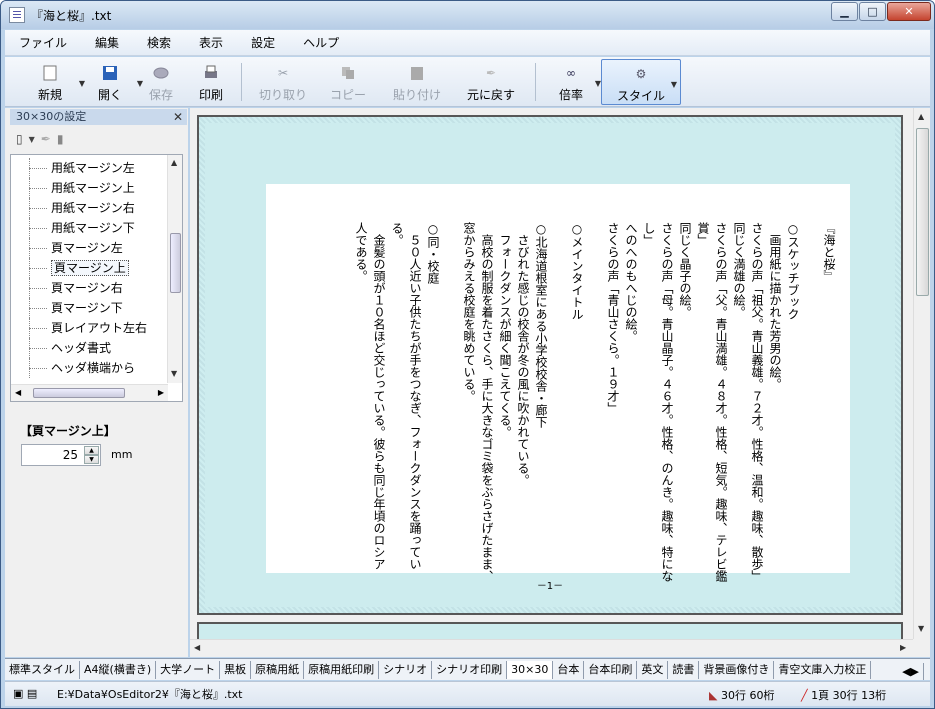 The width and height of the screenshot is (935, 709). I want to click on text-column: さびれた感じの校舎が冬の風に吹かれている。, so click(523, 392).